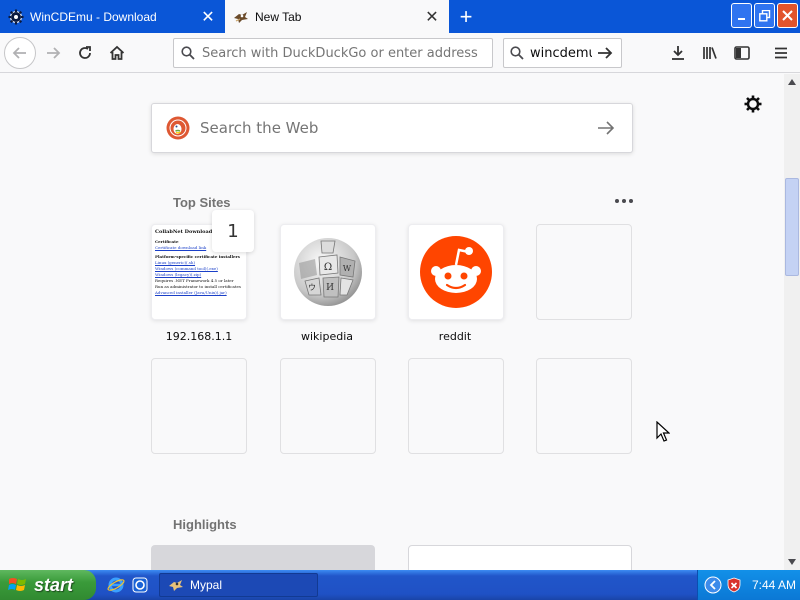 Image resolution: width=800 pixels, height=600 pixels. I want to click on hamburger-menu-icon, so click(781, 53).